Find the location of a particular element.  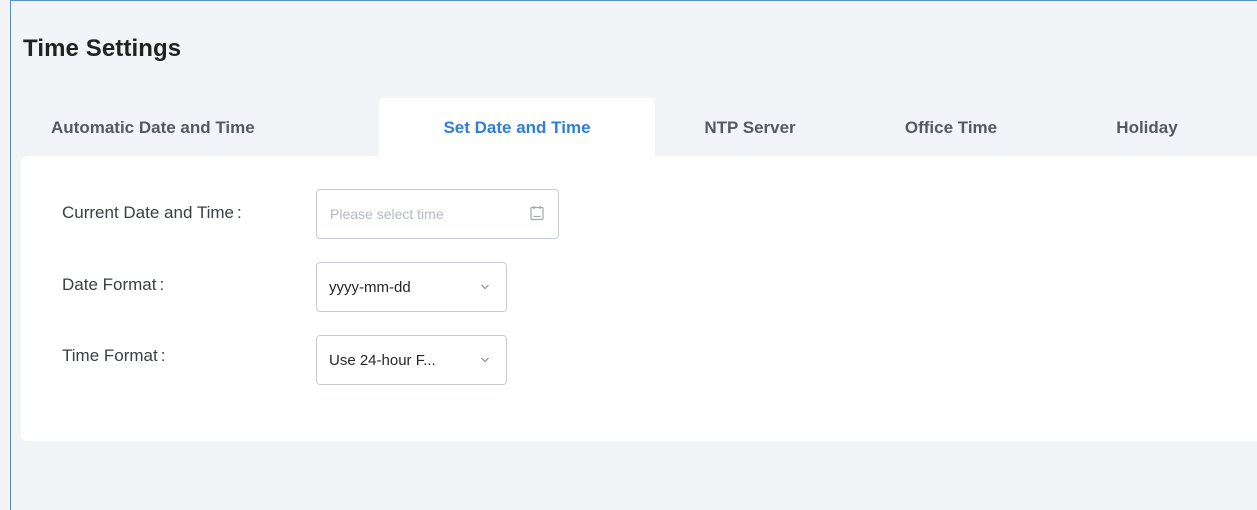

tab-ntp-server: NTP Server is located at coordinates (750, 127).